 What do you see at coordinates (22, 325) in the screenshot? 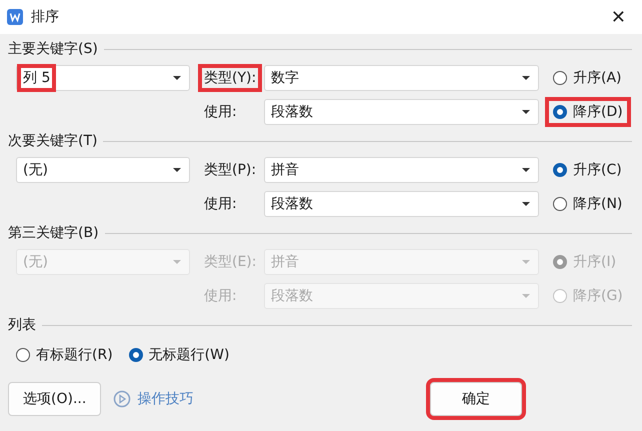
I see `section-title: 列表` at bounding box center [22, 325].